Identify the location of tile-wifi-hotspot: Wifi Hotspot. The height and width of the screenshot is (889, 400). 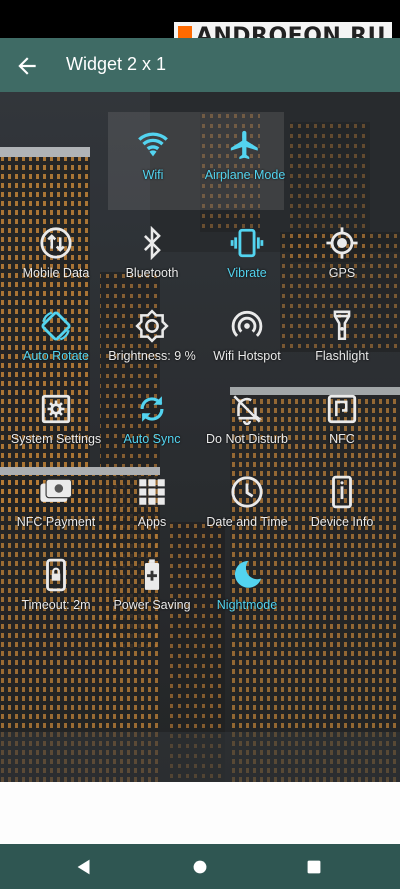
(247, 336).